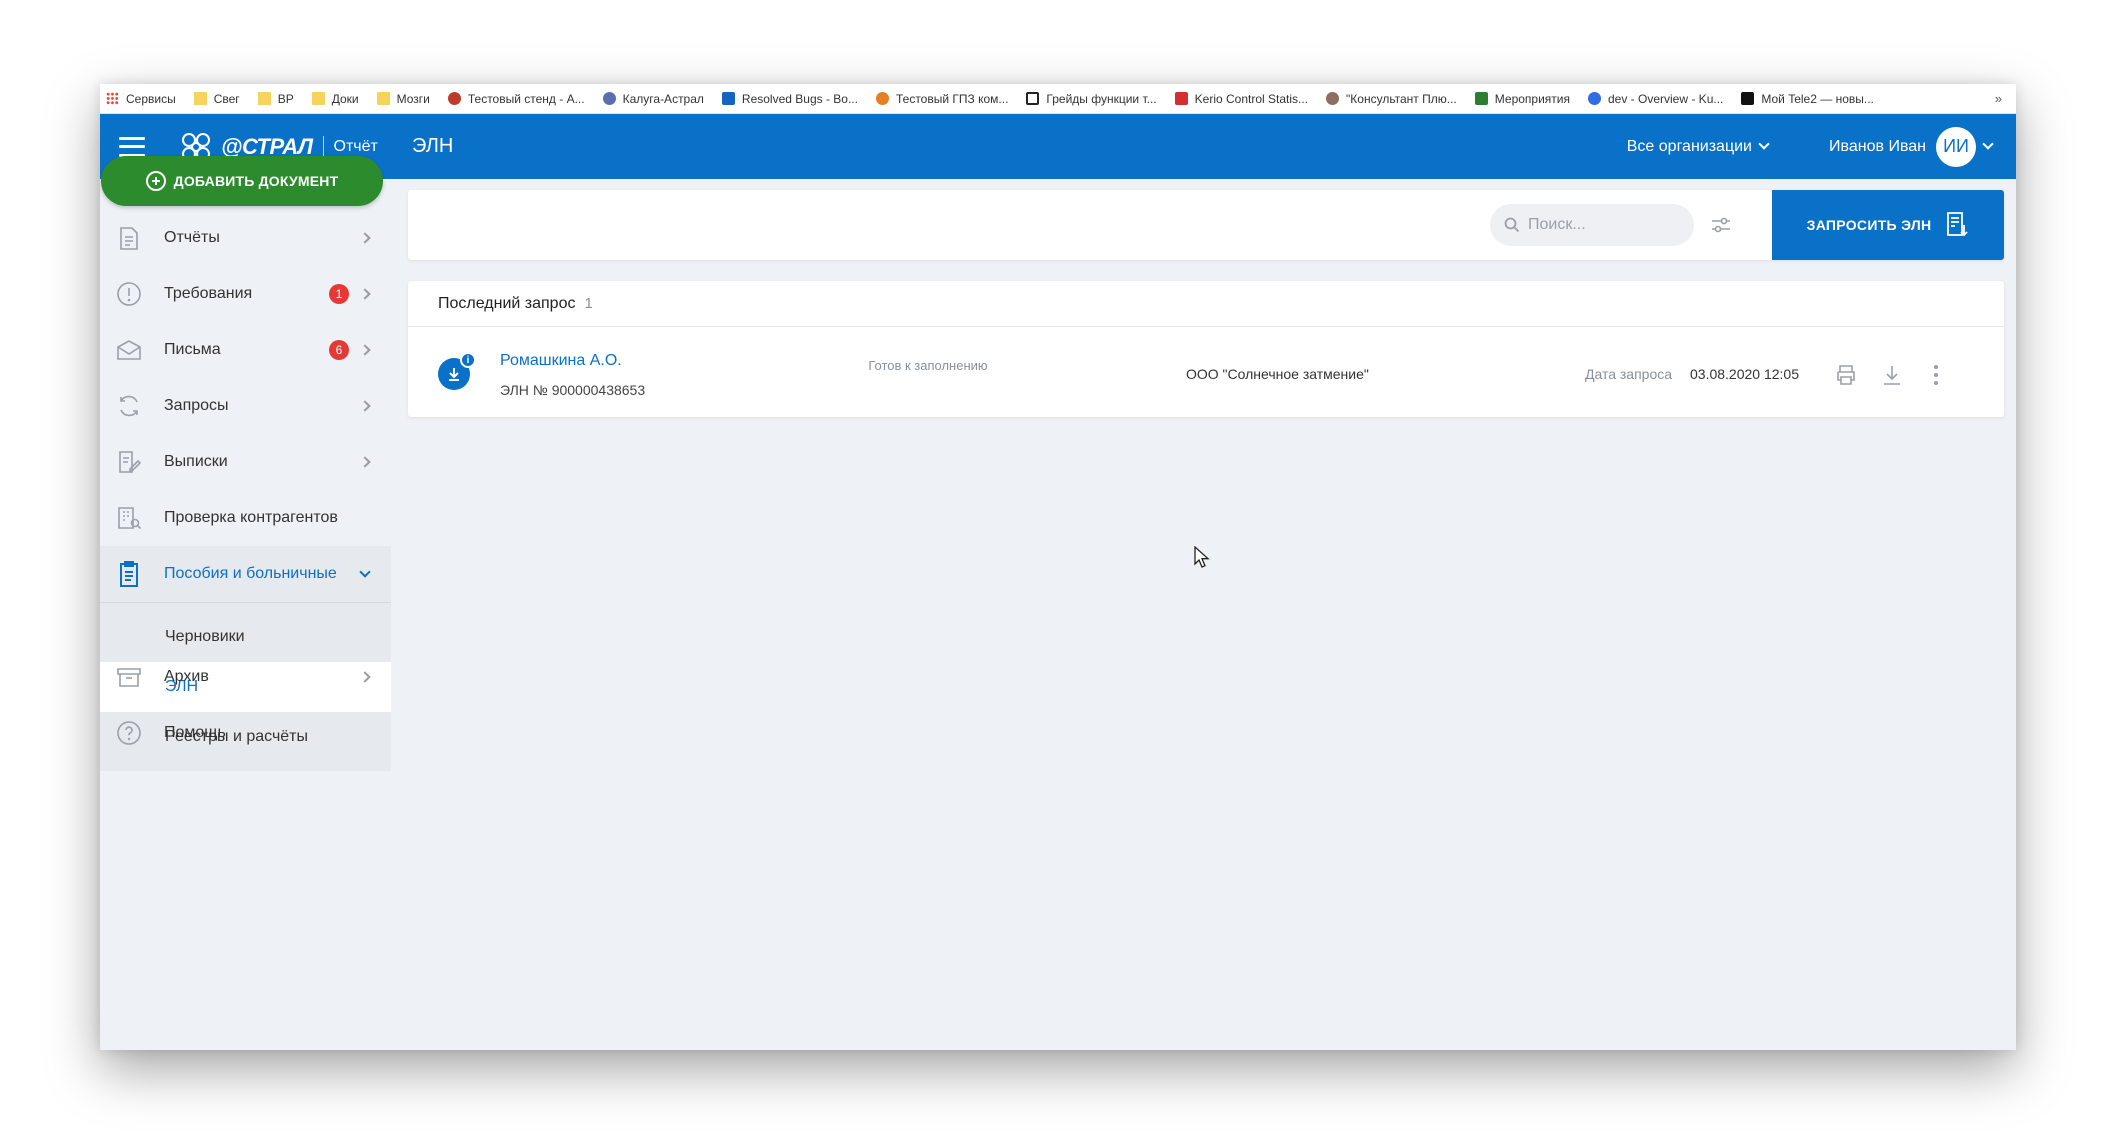  What do you see at coordinates (216, 99) in the screenshot?
I see `bookmark-folder: Свег` at bounding box center [216, 99].